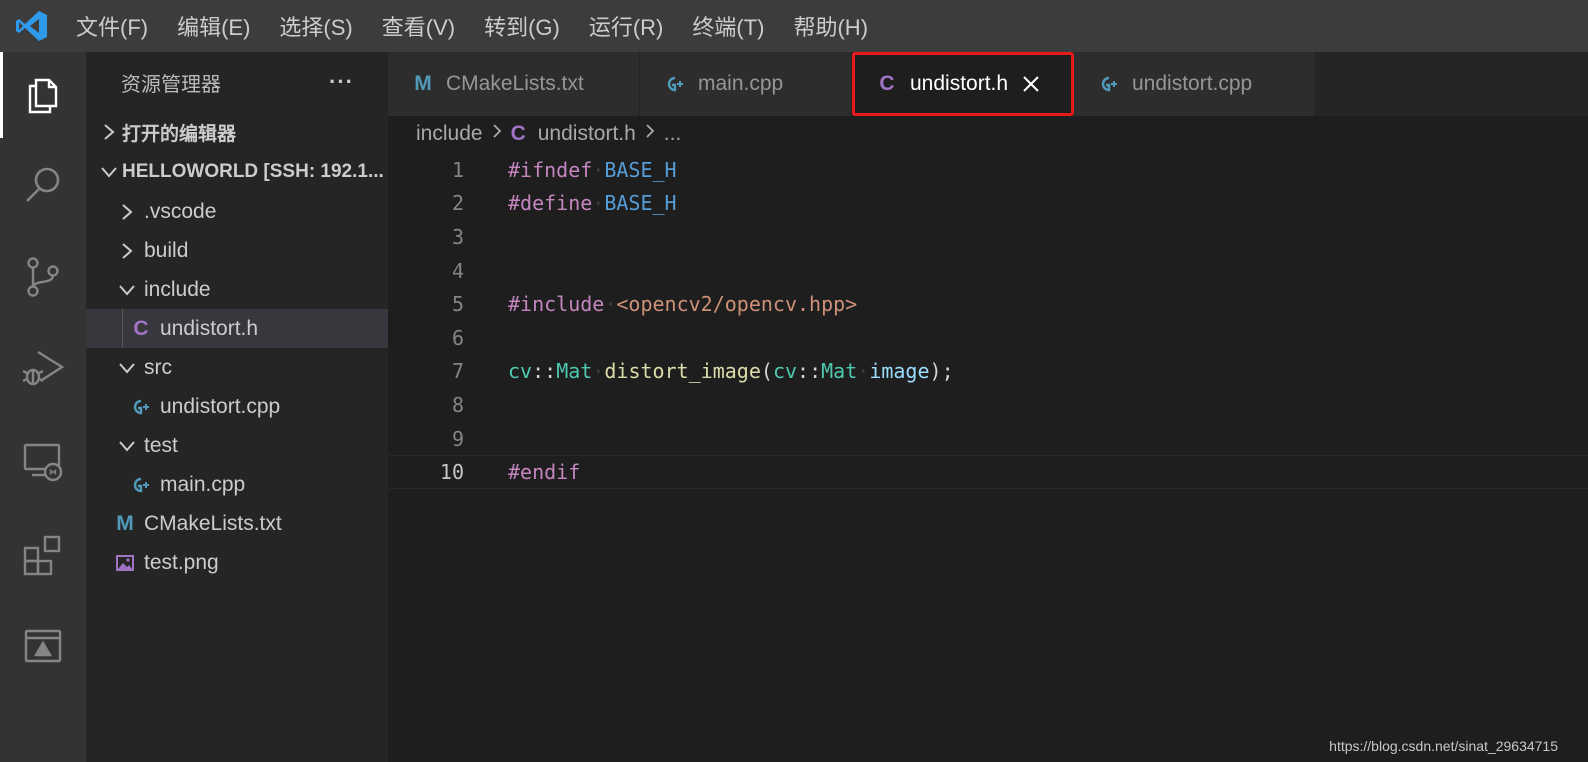  Describe the element at coordinates (43, 95) in the screenshot. I see `files-icon` at that location.